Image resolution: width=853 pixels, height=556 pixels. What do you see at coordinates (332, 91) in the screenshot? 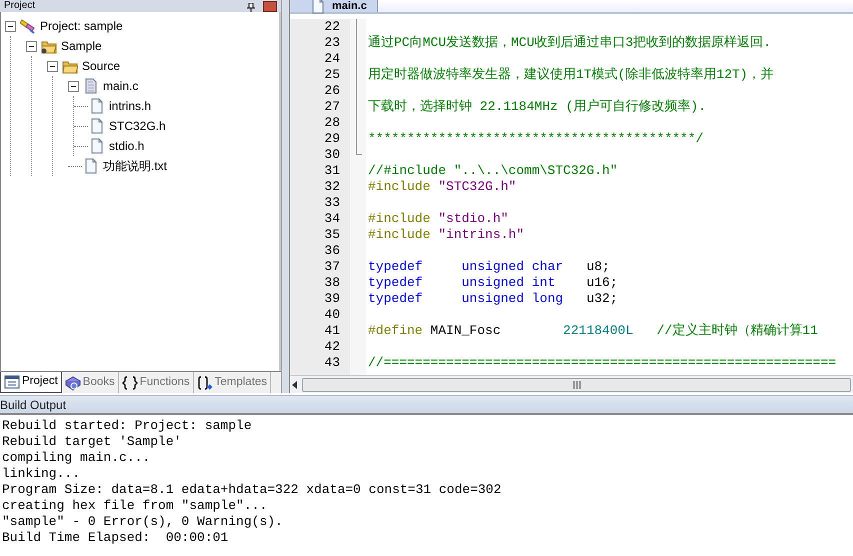
I see `line-number: 26` at bounding box center [332, 91].